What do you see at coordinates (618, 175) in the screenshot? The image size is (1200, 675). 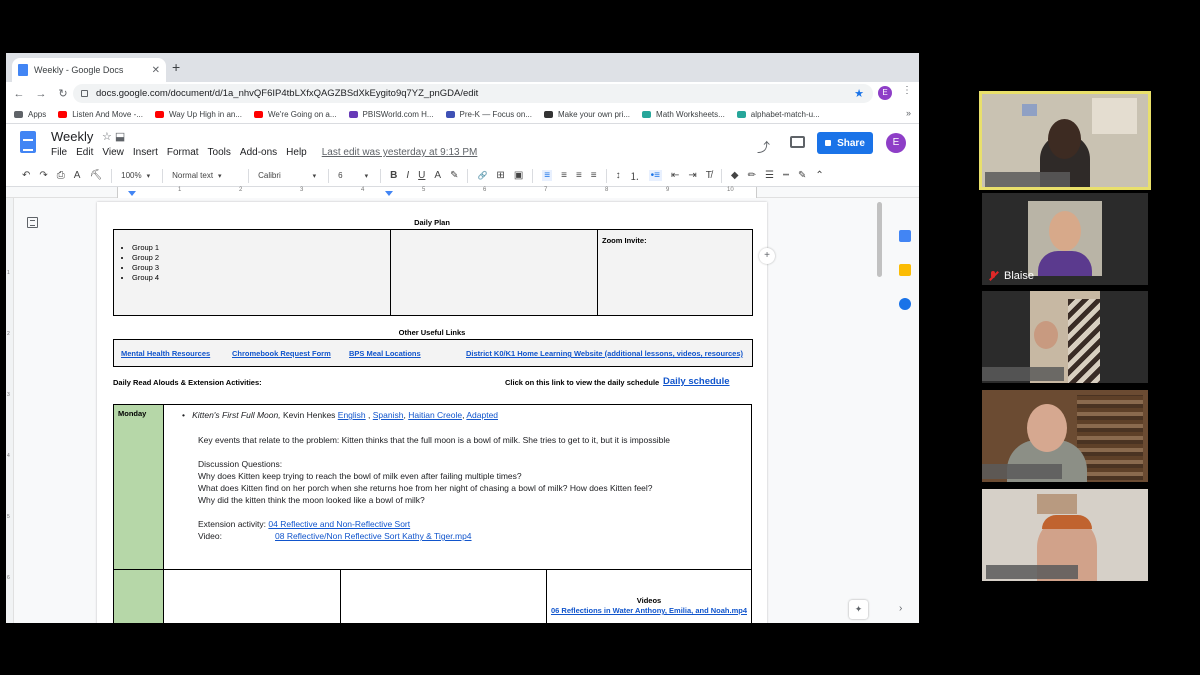 I see `line-spacing-icon: ↕` at bounding box center [618, 175].